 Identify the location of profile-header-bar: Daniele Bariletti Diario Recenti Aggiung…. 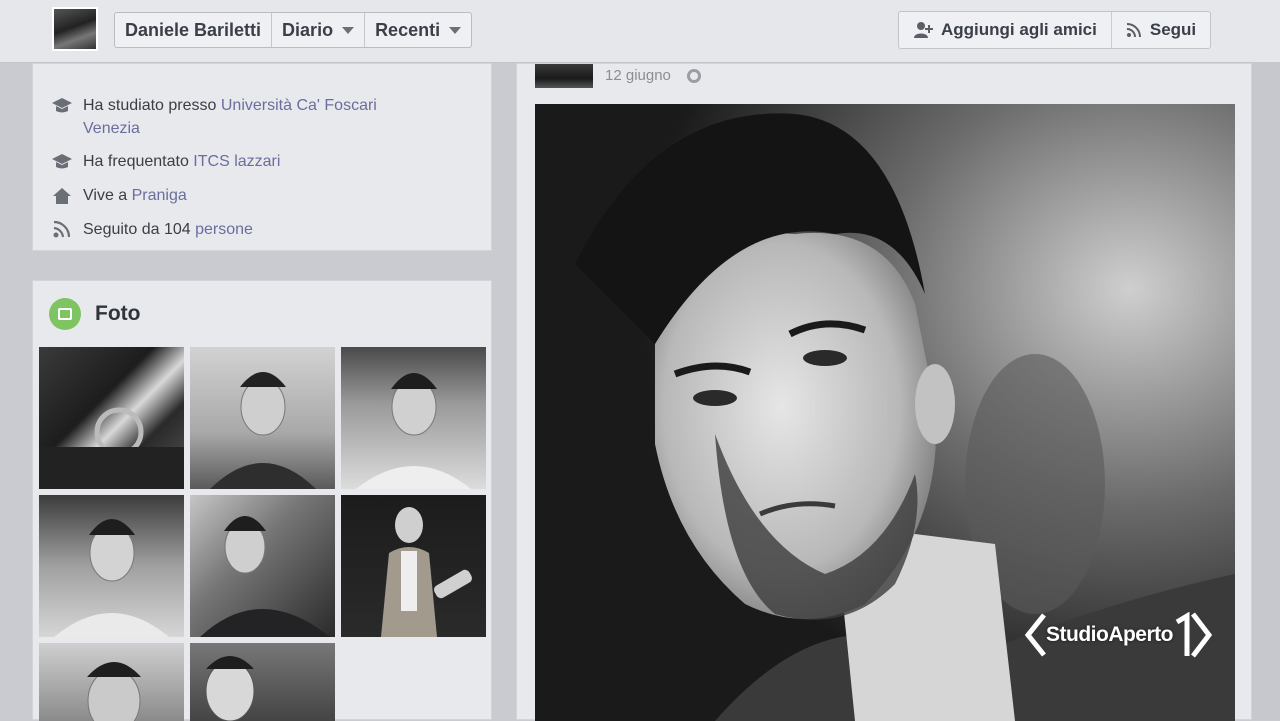
(640, 31).